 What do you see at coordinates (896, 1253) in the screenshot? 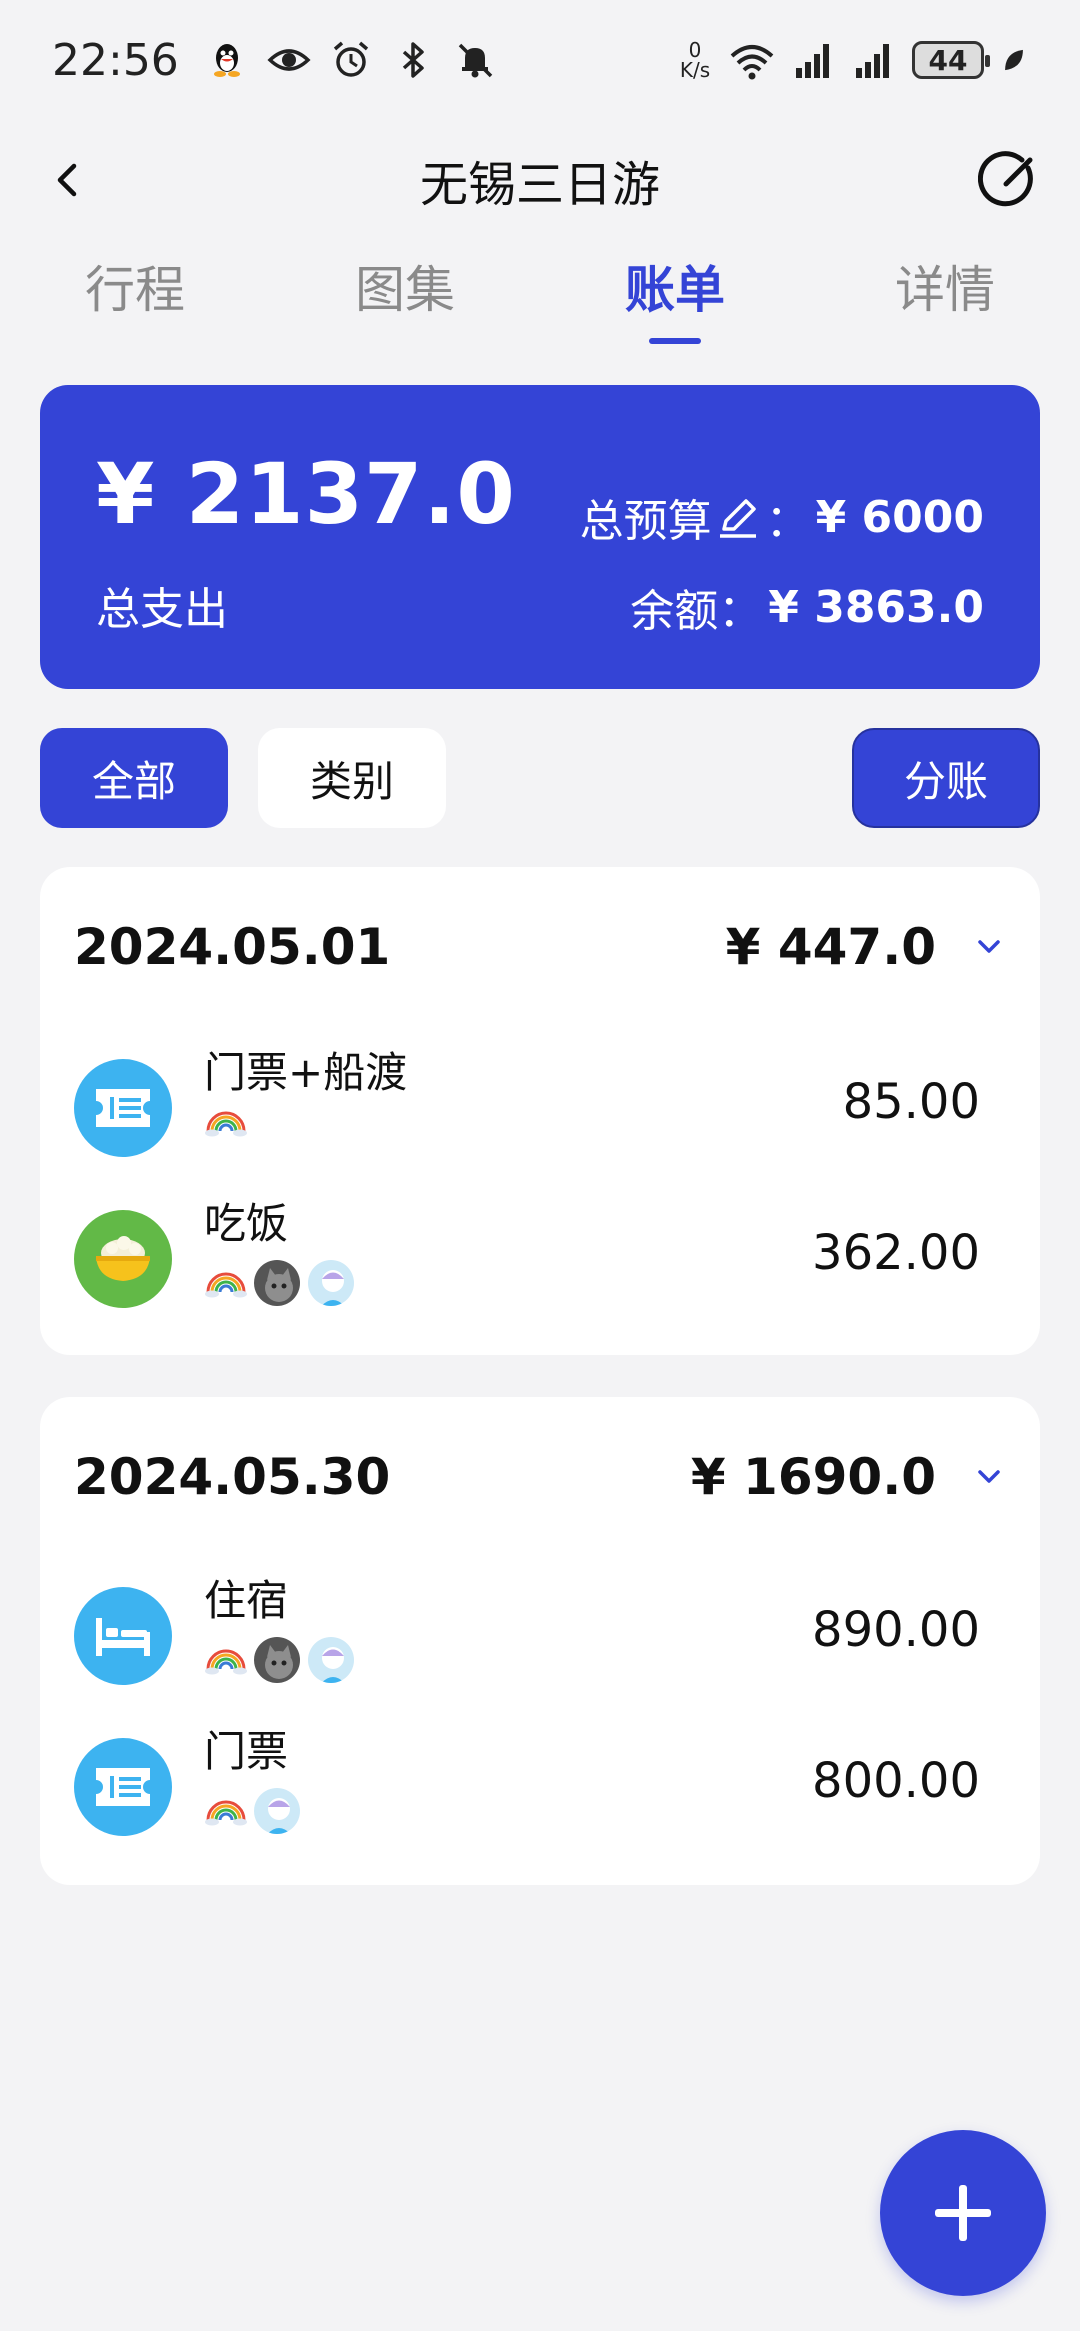
I see `entry-amount: 362.00` at bounding box center [896, 1253].